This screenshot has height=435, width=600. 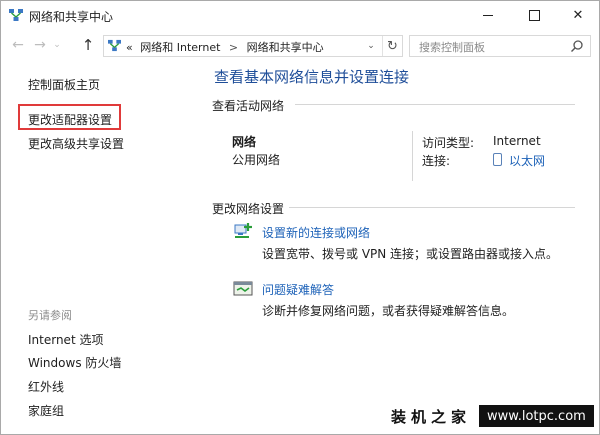 I want to click on access-type-value: Internet, so click(x=517, y=141).